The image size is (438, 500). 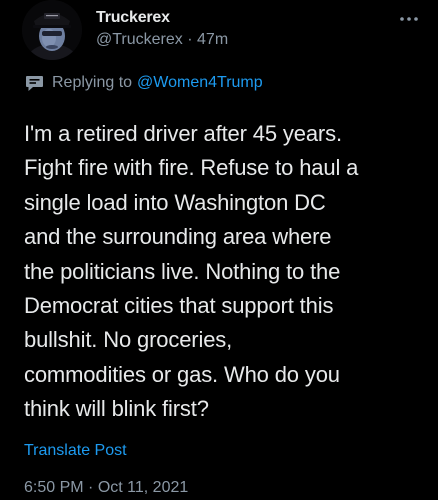 I want to click on post-text-line: think will blink first?, so click(x=116, y=409).